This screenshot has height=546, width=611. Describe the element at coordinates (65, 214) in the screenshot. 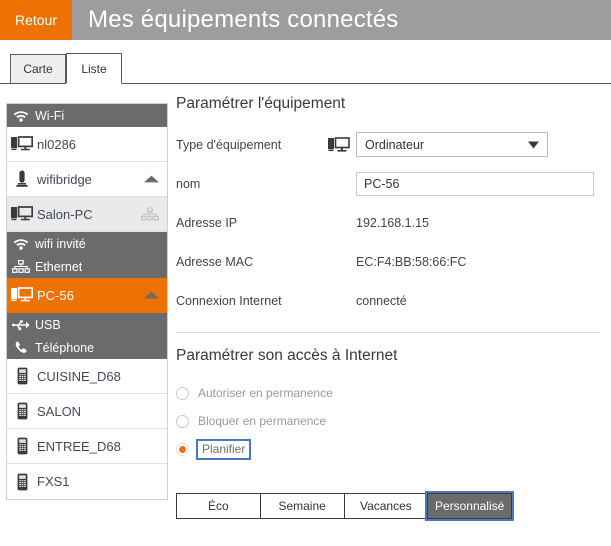

I see `sidebar-item-label: Salon-PC` at that location.